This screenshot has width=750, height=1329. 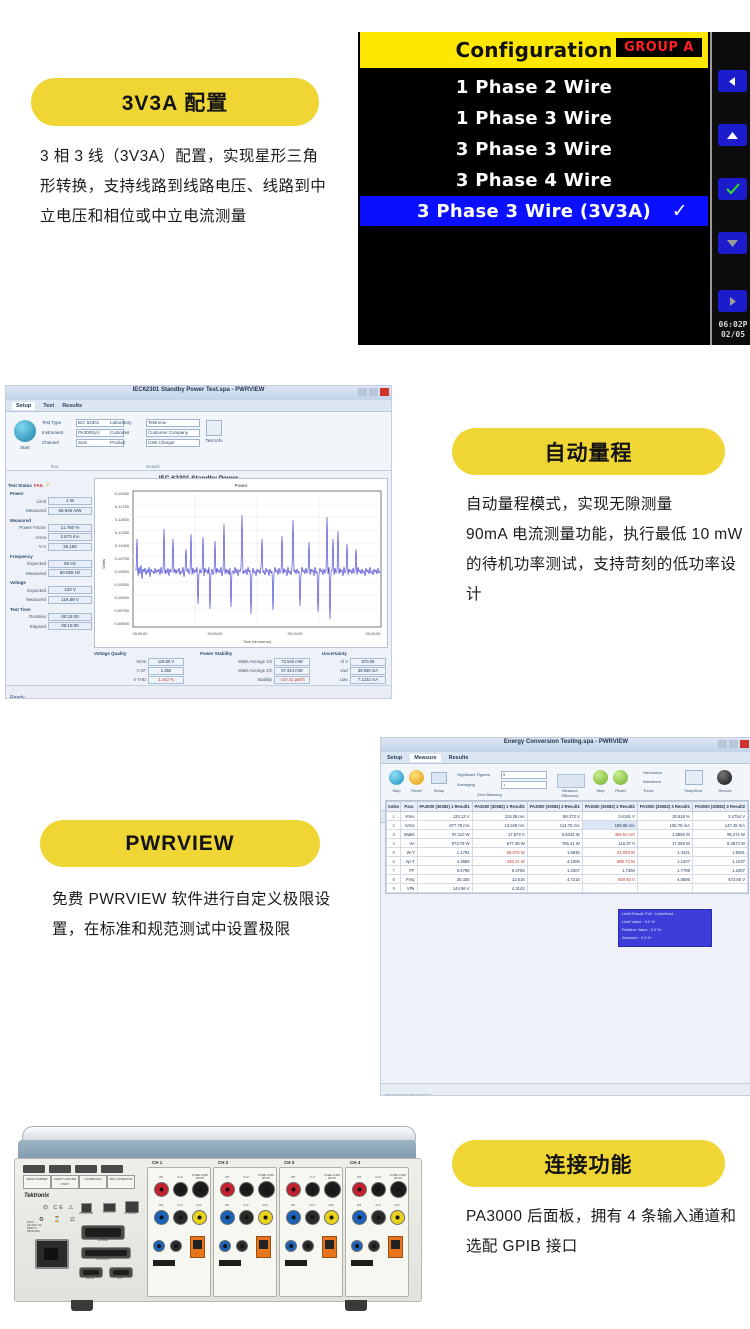 I want to click on badge-label: 自动量程, so click(x=588, y=453).